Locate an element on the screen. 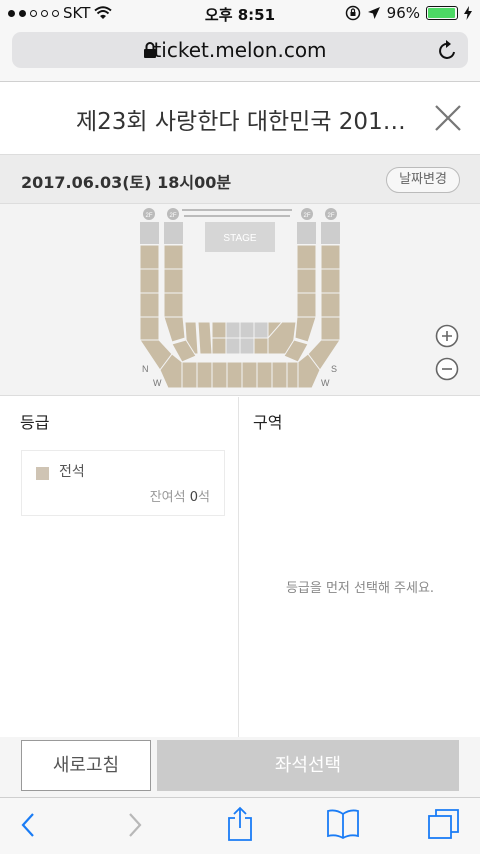 The width and height of the screenshot is (480, 854). remaining-seats: 잔여석 0석 is located at coordinates (180, 495).